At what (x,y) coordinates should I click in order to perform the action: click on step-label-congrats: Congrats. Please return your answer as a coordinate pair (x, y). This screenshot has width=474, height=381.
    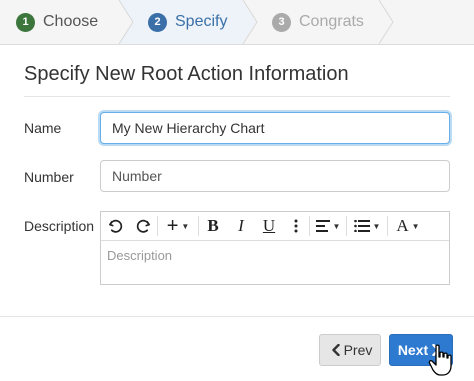
    Looking at the image, I should click on (331, 21).